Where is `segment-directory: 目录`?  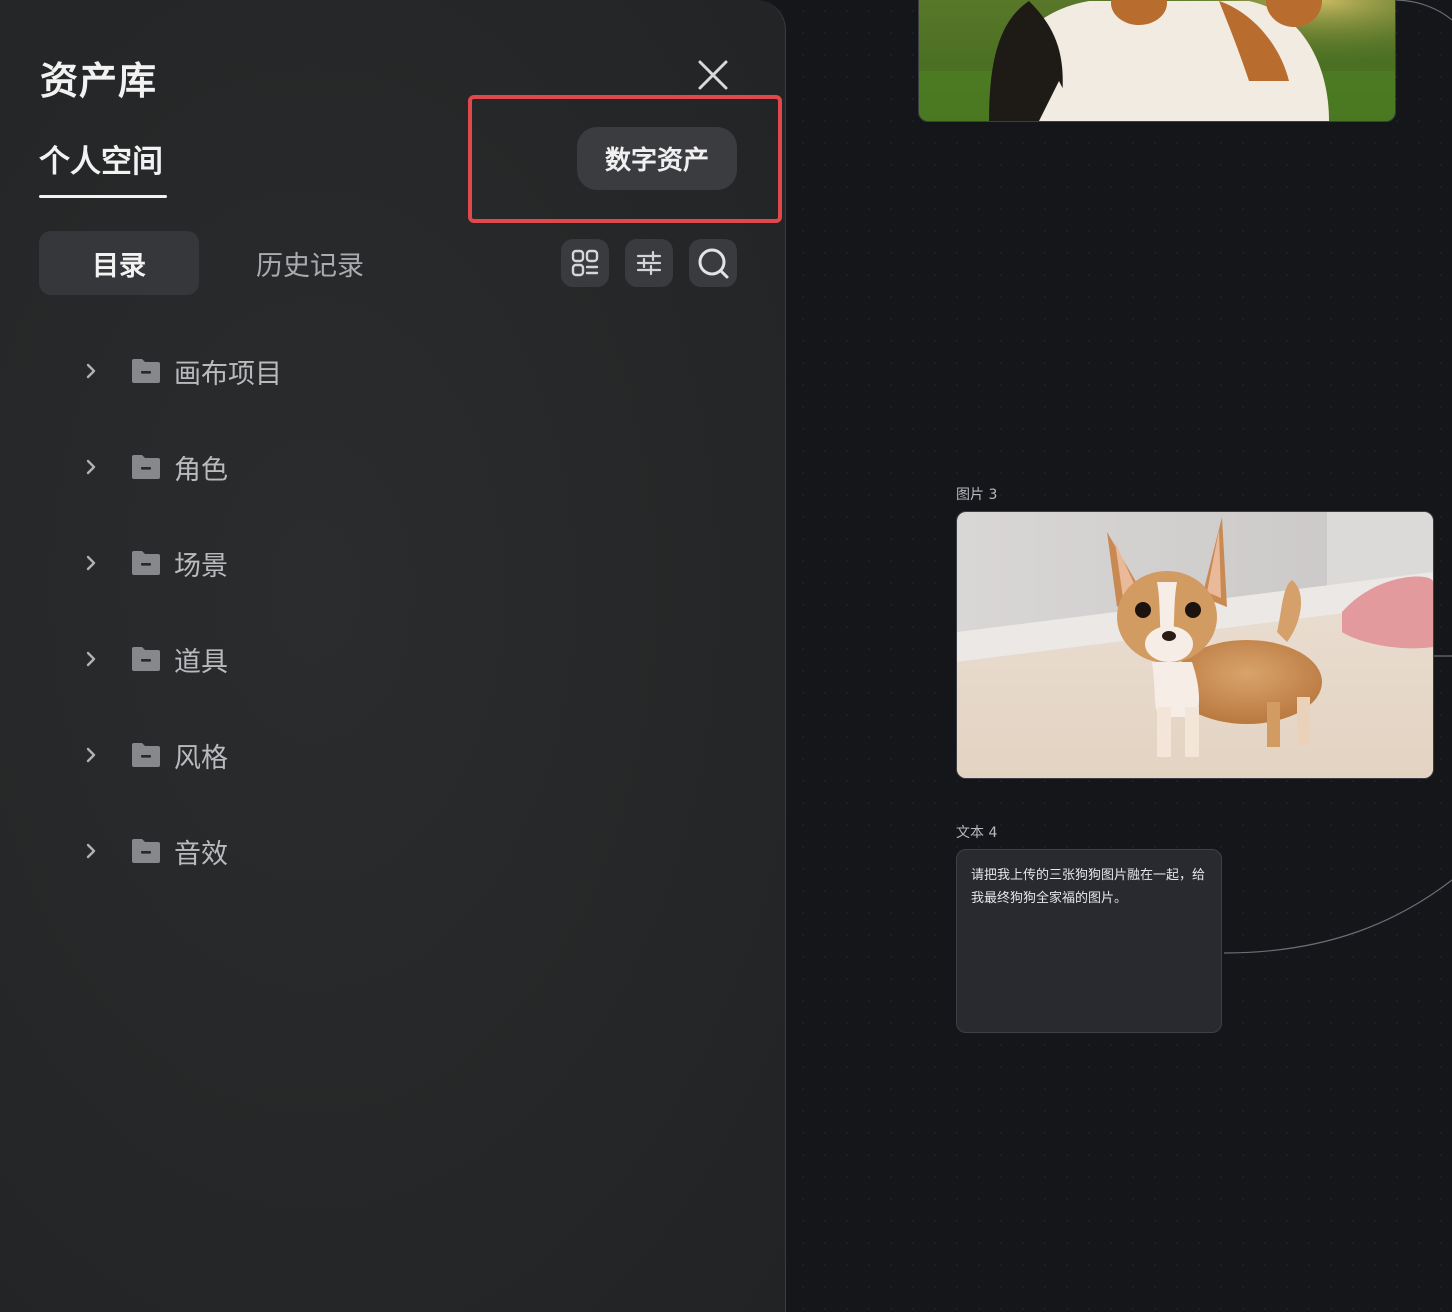
segment-directory: 目录 is located at coordinates (119, 263).